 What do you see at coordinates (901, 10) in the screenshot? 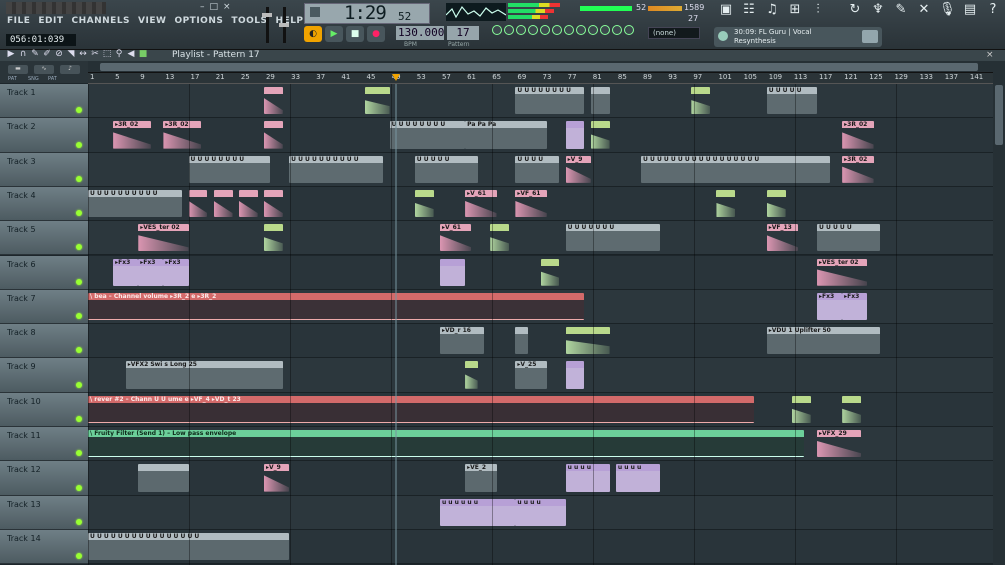
I see `wrench-icon: ✎` at bounding box center [901, 10].